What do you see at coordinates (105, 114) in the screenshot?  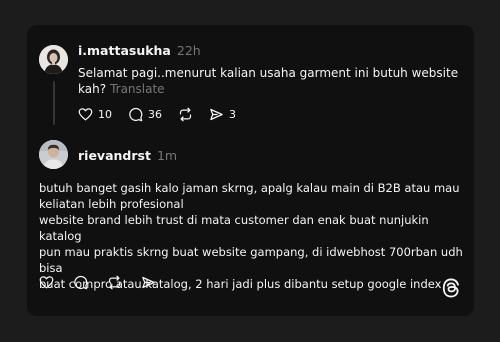 I see `like-count: 10` at bounding box center [105, 114].